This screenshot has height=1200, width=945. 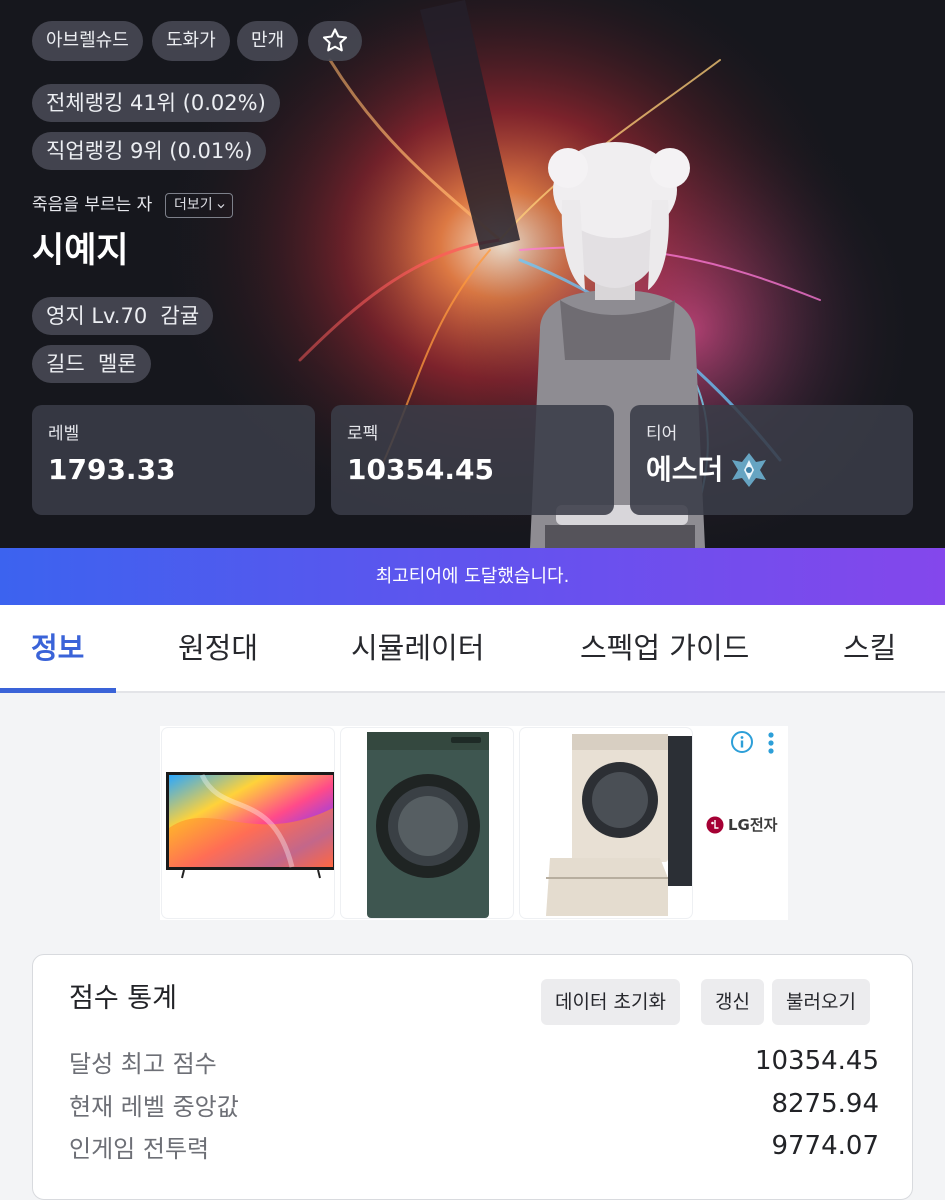 What do you see at coordinates (779, 470) in the screenshot?
I see `stat-value: 에스더` at bounding box center [779, 470].